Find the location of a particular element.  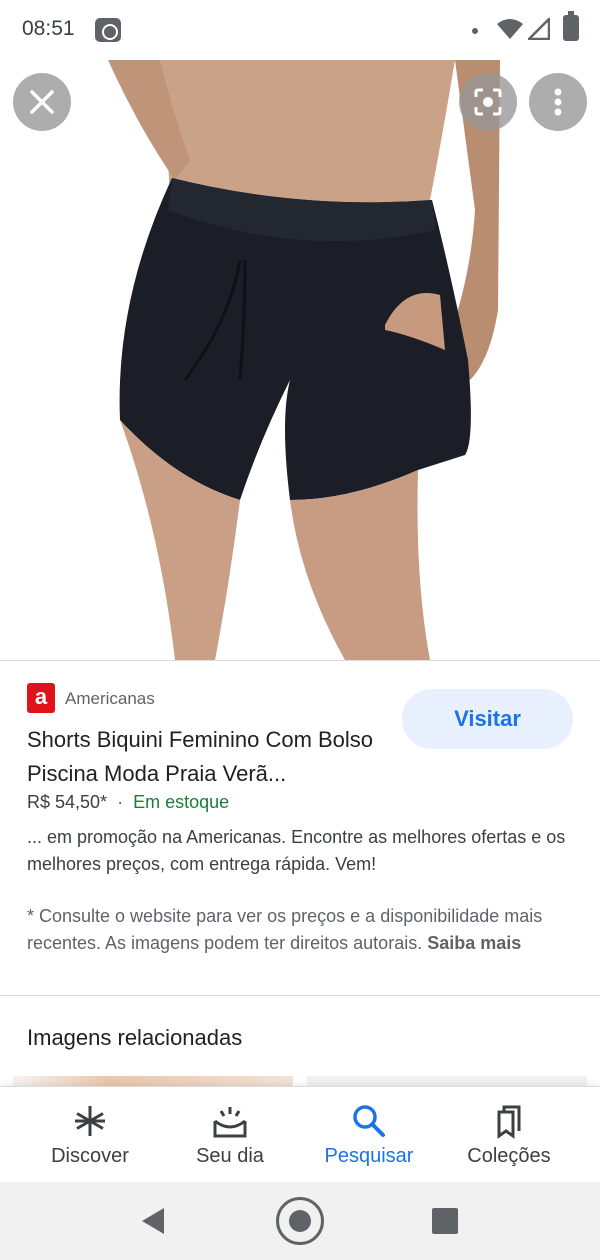

price-line: R$ 54,50* · Em estoque is located at coordinates (128, 802).